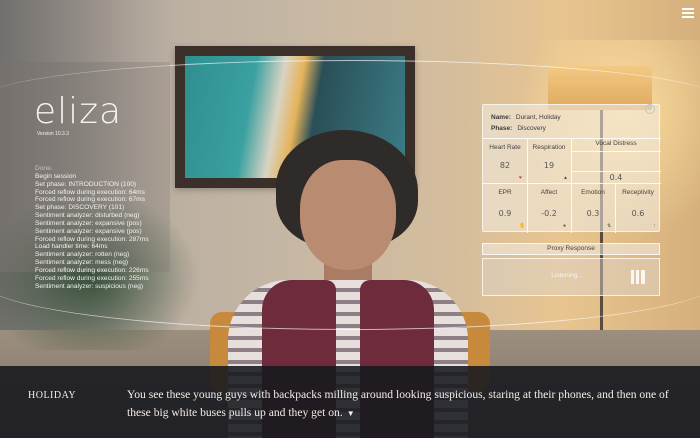  What do you see at coordinates (505, 147) in the screenshot?
I see `heart-rate-label: Heart Rate` at bounding box center [505, 147].